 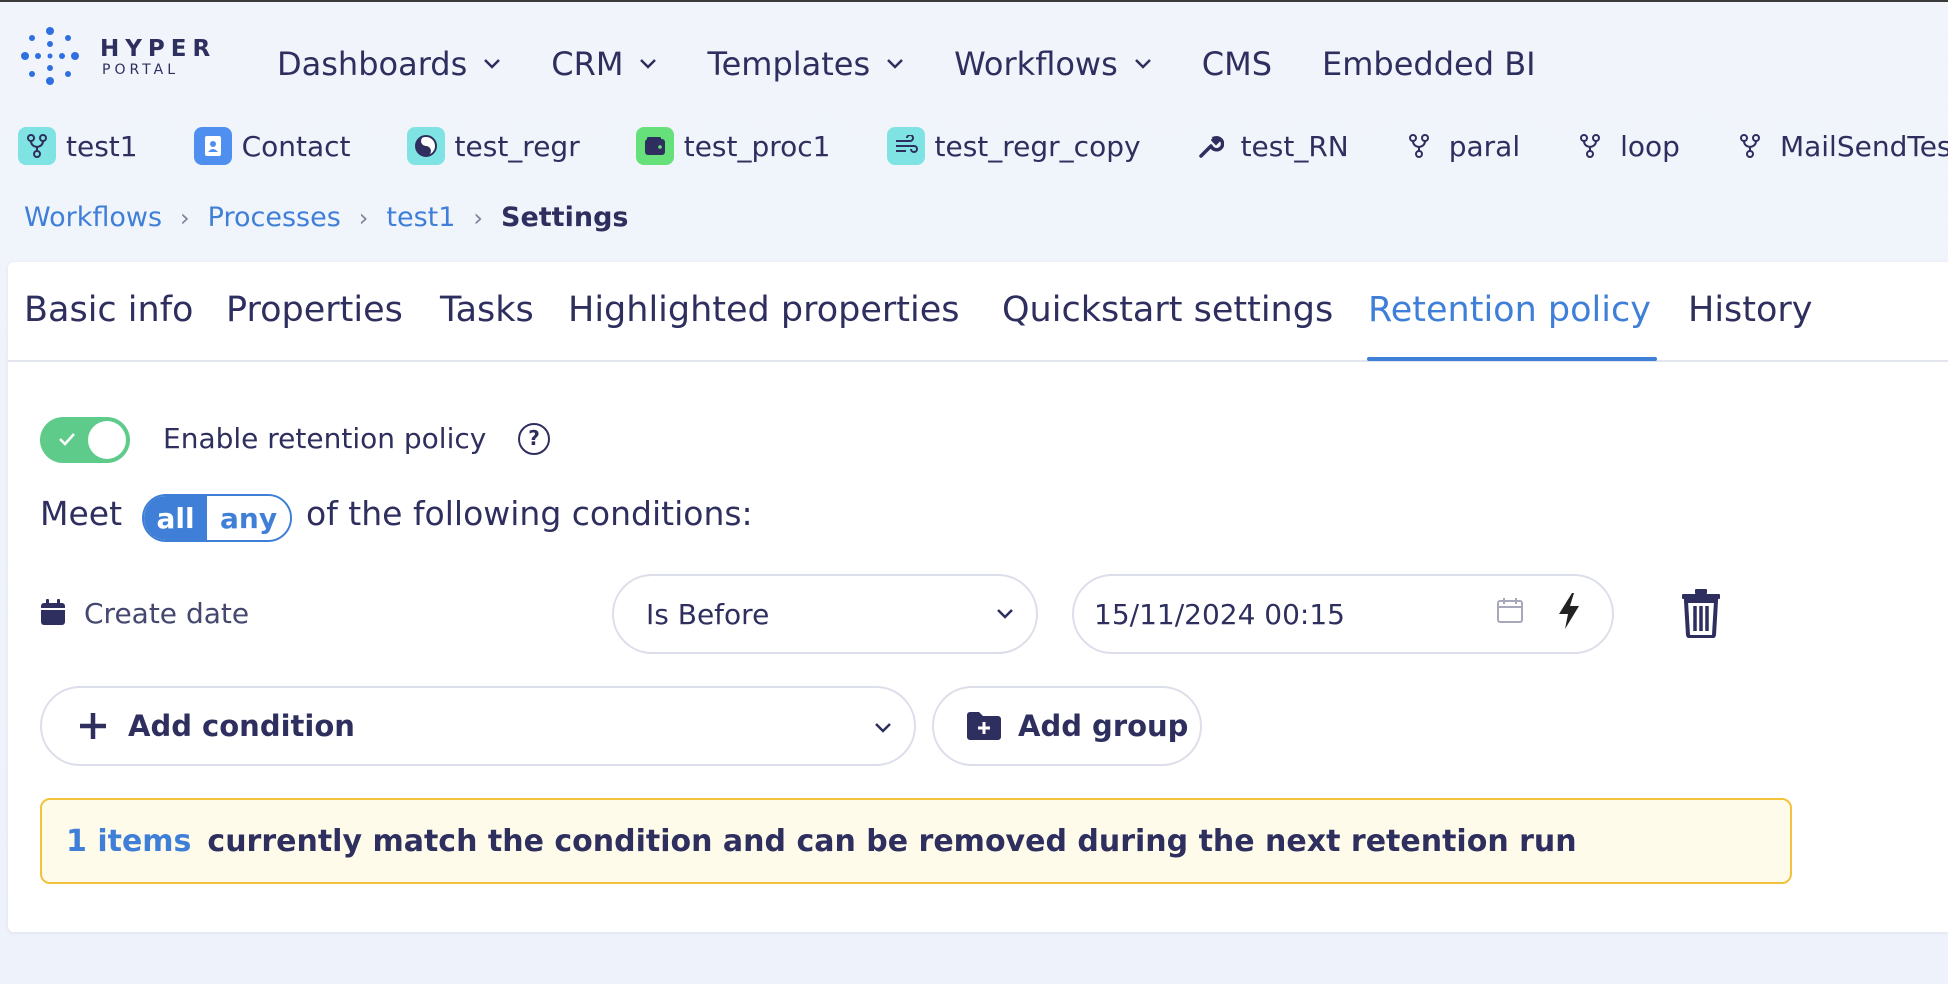 I want to click on shortcut-paral: paral, so click(x=1462, y=146).